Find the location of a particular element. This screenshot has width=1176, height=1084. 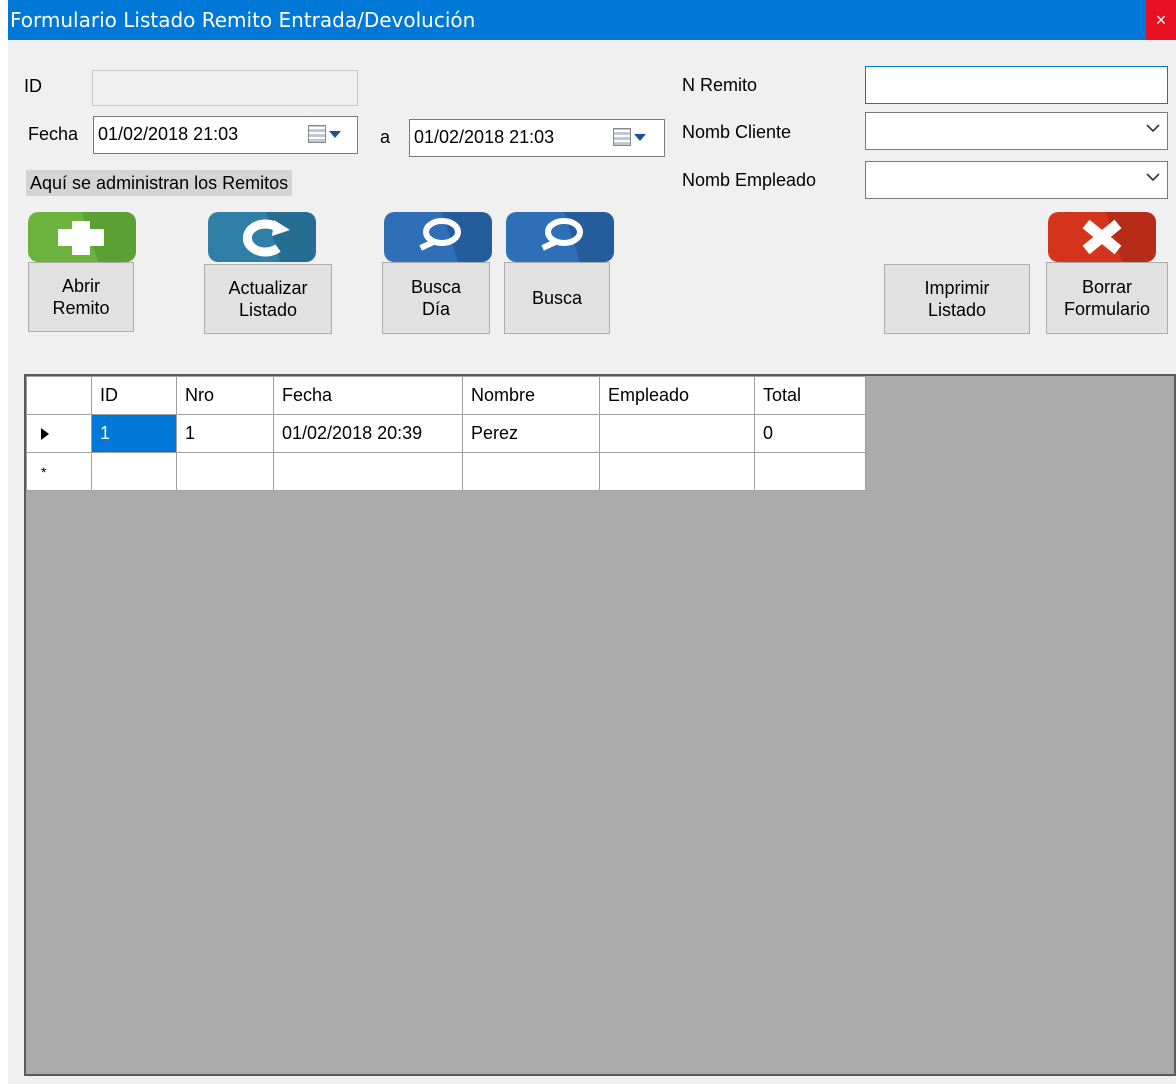

borrar-formulario-button: Borrar Formulario is located at coordinates (1107, 298).